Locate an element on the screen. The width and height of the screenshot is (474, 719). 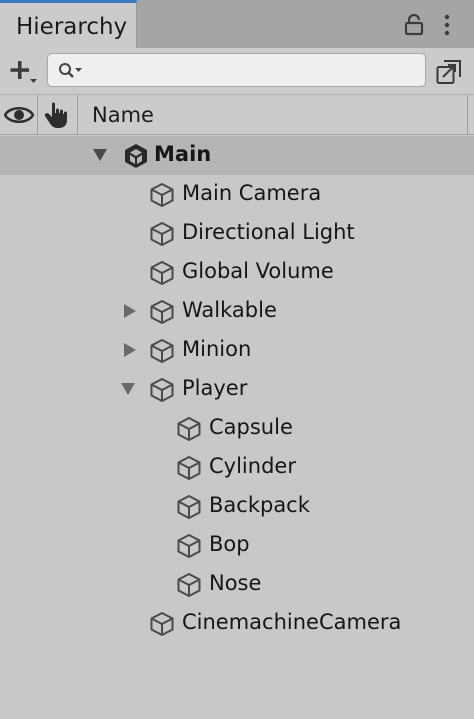
pickability-column is located at coordinates (58, 115).